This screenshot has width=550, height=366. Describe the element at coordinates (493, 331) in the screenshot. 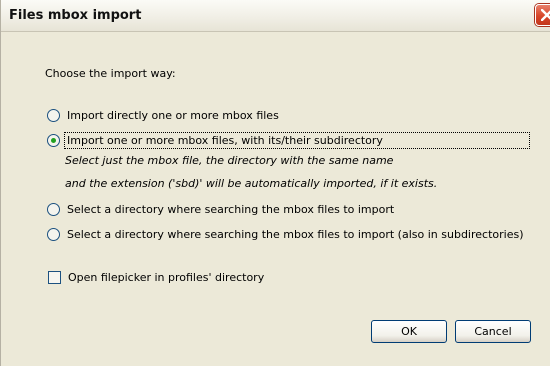

I see `cancel-button: Cancel` at that location.